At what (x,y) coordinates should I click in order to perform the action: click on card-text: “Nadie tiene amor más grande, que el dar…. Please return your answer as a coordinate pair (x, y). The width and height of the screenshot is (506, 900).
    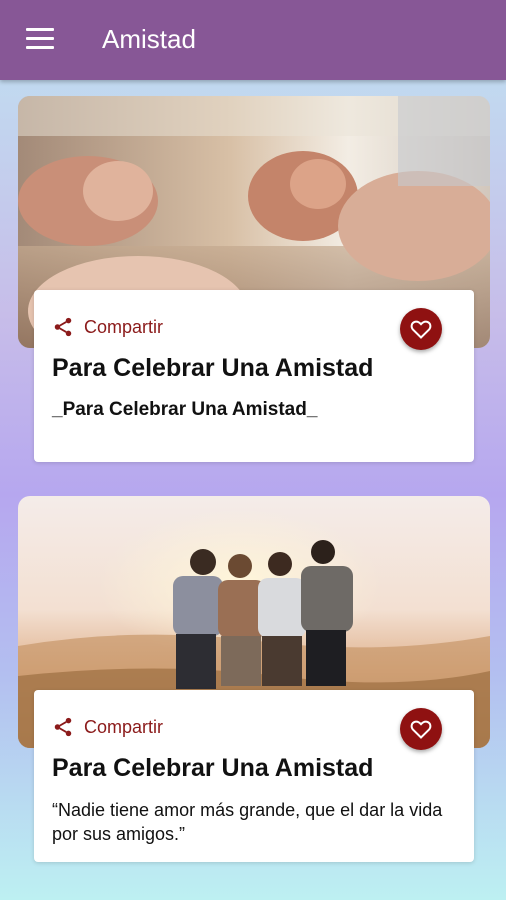
    Looking at the image, I should click on (247, 822).